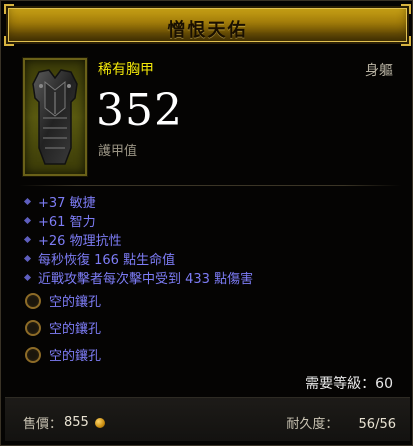  I want to click on sell-price-label: 售價：, so click(43, 424).